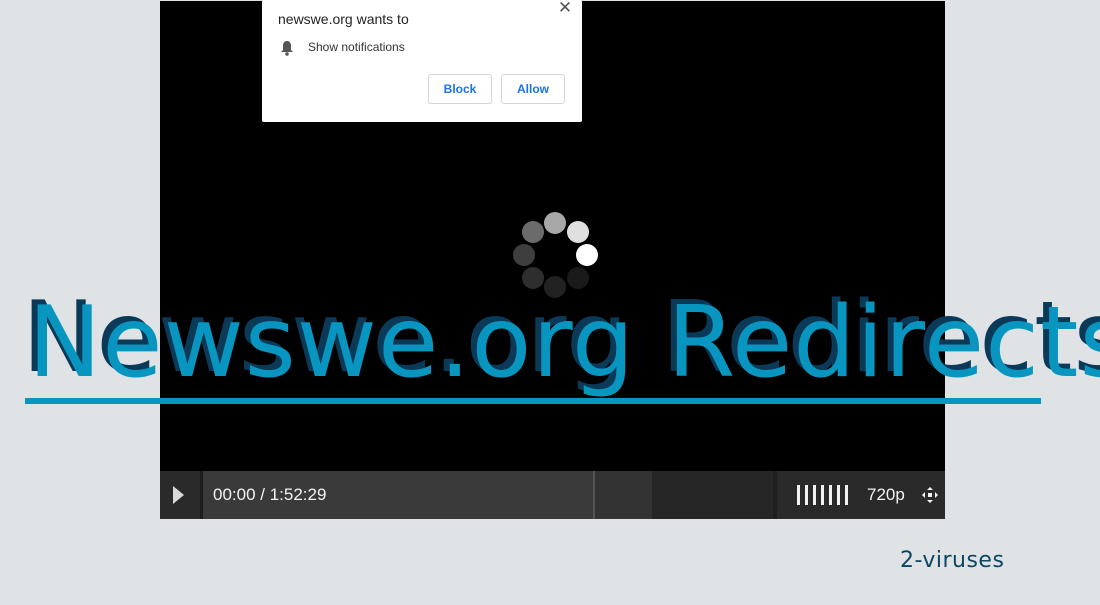 This screenshot has height=605, width=1100. I want to click on fullscreen-icon, so click(930, 495).